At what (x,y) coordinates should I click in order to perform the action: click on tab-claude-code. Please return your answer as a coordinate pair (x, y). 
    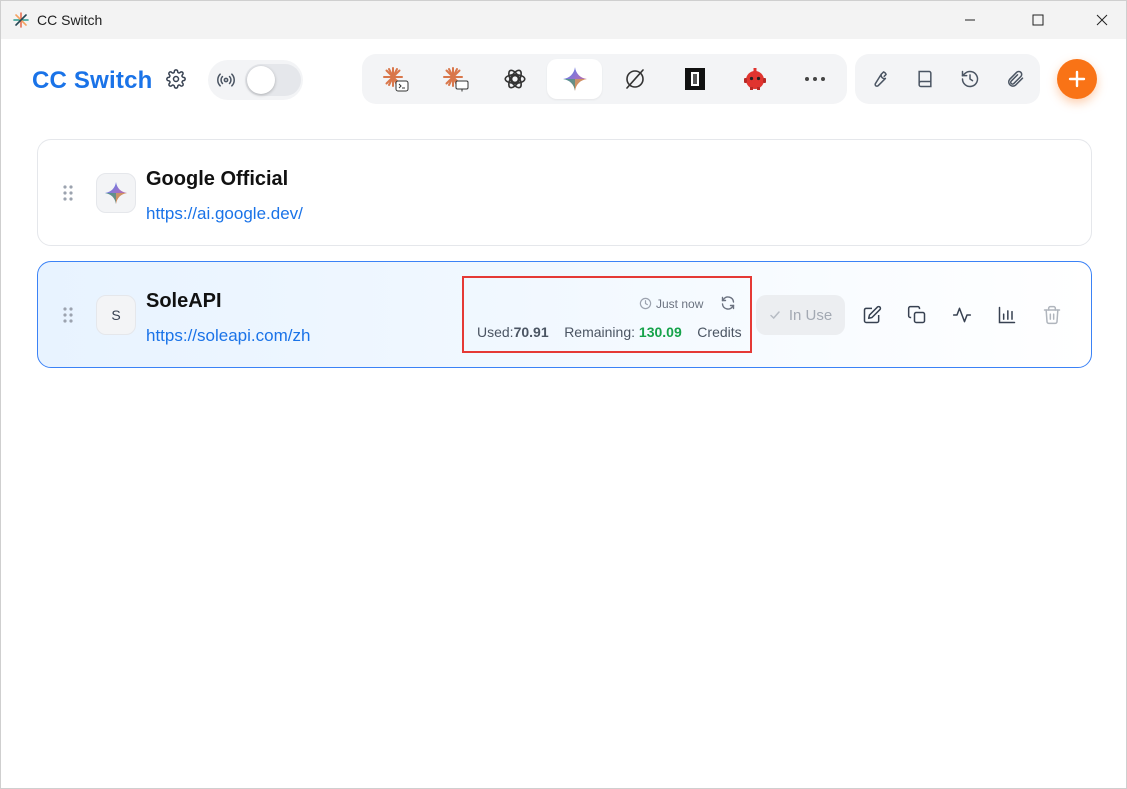
    Looking at the image, I should click on (394, 79).